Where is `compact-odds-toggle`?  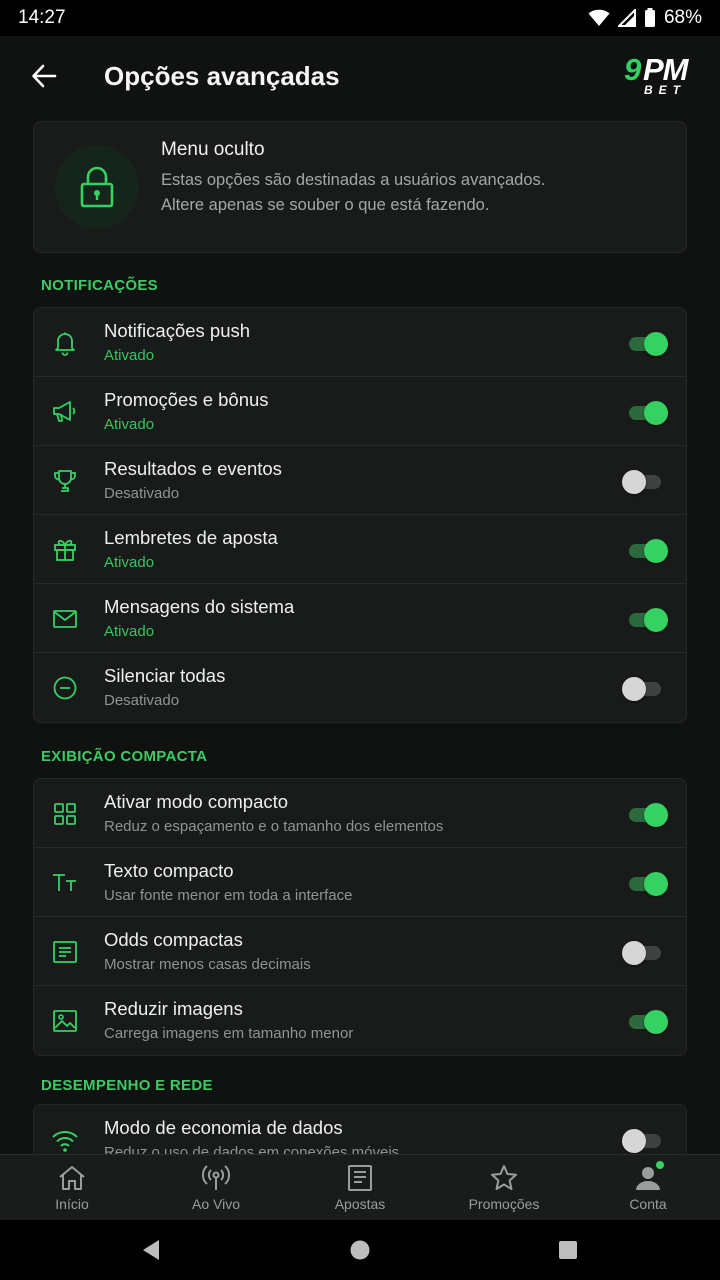 compact-odds-toggle is located at coordinates (643, 953).